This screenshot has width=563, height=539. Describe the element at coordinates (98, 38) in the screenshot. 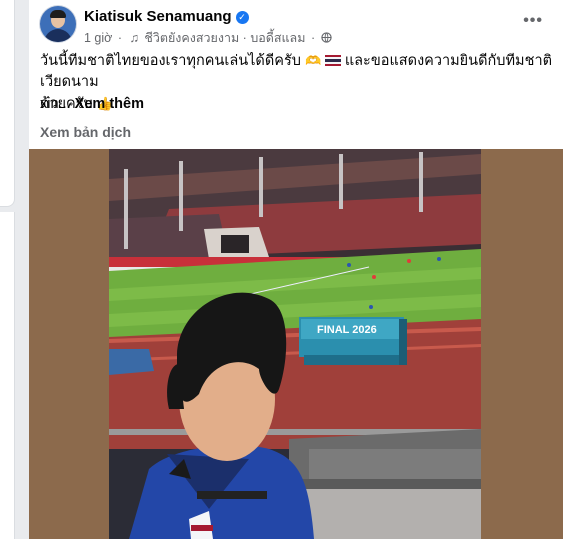

I see `post-time: 1 giờ` at that location.